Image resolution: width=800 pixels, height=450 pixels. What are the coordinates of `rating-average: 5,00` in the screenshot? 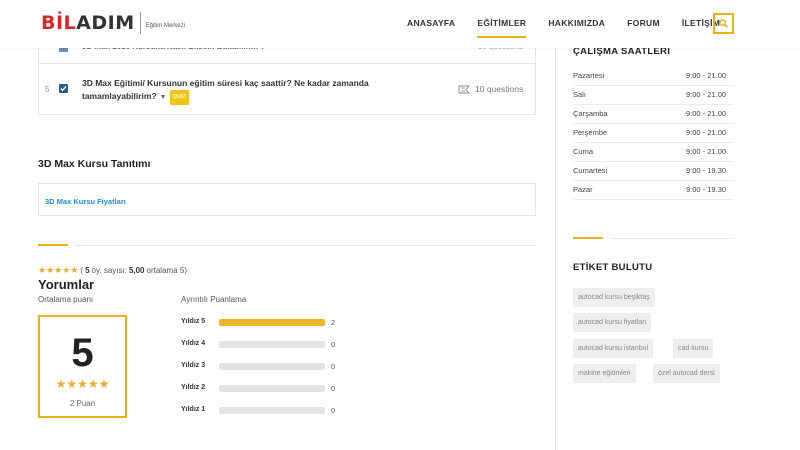 It's located at (136, 270).